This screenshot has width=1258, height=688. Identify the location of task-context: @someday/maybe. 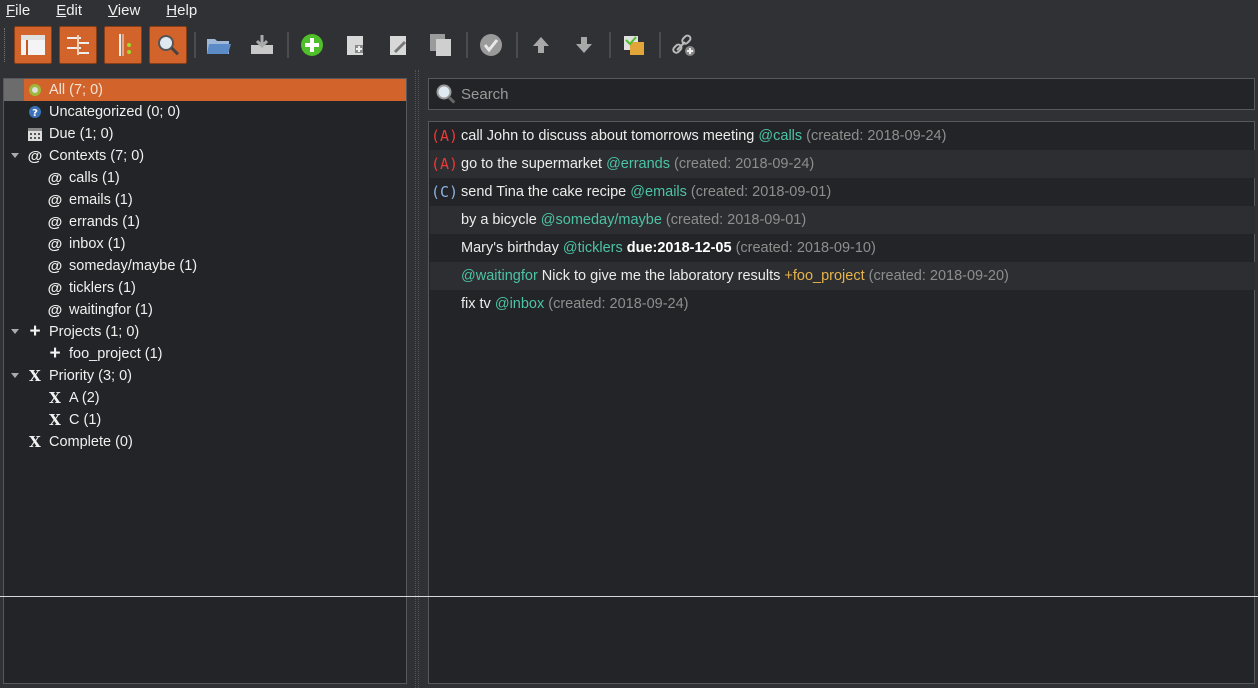
(601, 220).